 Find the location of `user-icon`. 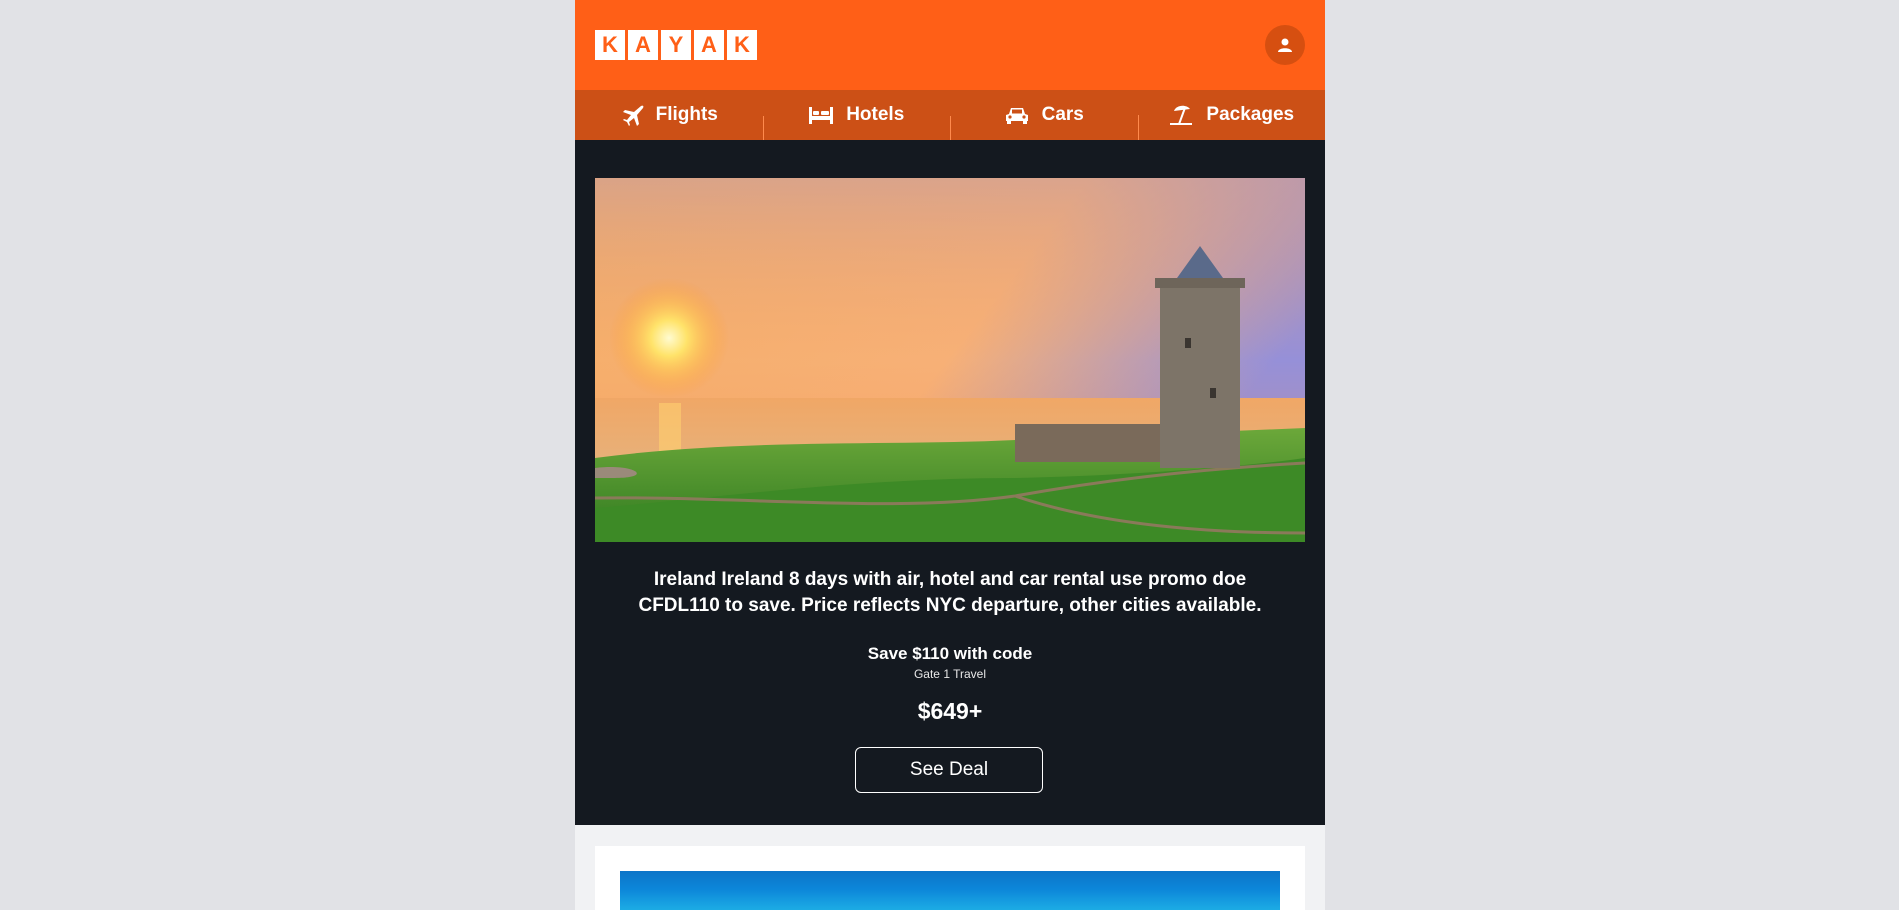

user-icon is located at coordinates (1285, 45).